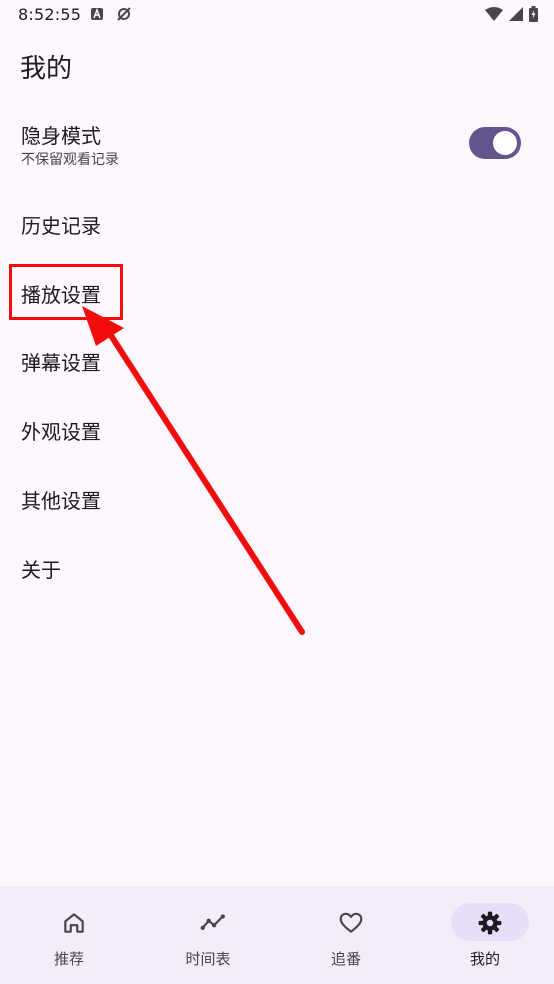  Describe the element at coordinates (97, 13) in the screenshot. I see `notification-a-icon` at that location.